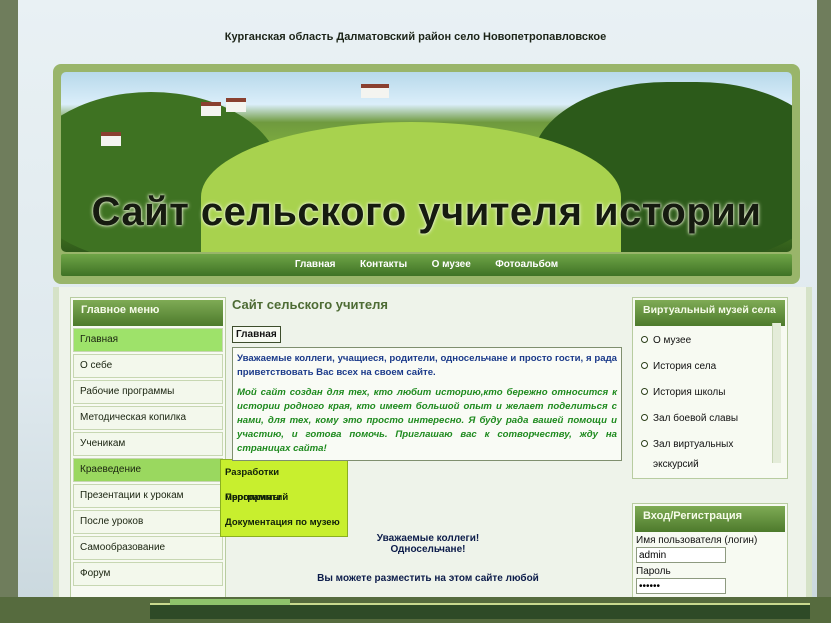 This screenshot has height=623, width=831. Describe the element at coordinates (710, 393) in the screenshot. I see `museum-item-school-history: История школы` at that location.